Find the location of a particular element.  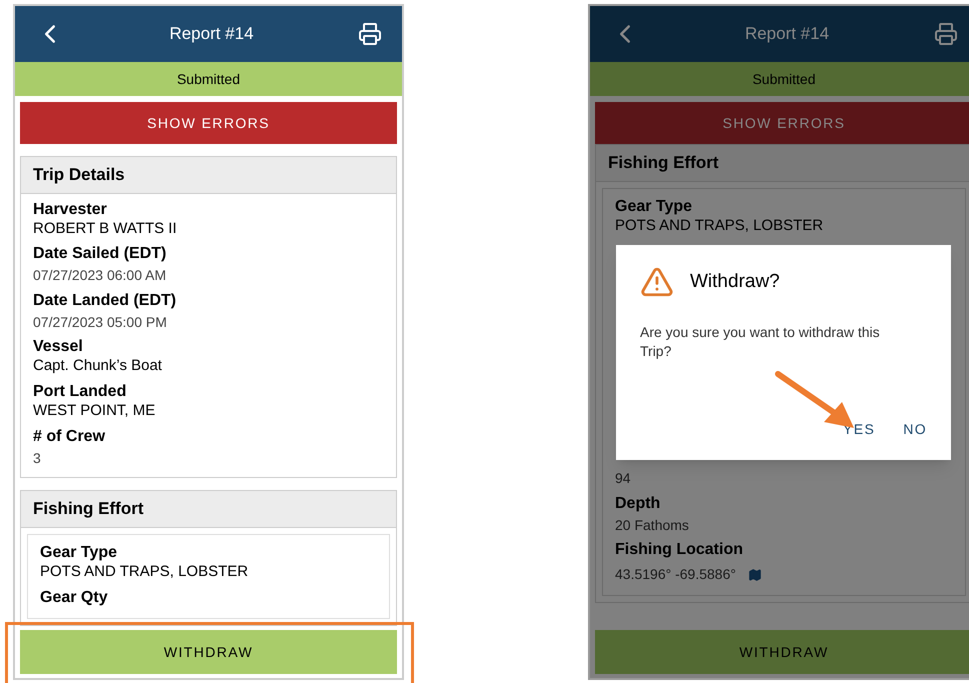

field-value: ROBERT B WATTS II is located at coordinates (105, 229).